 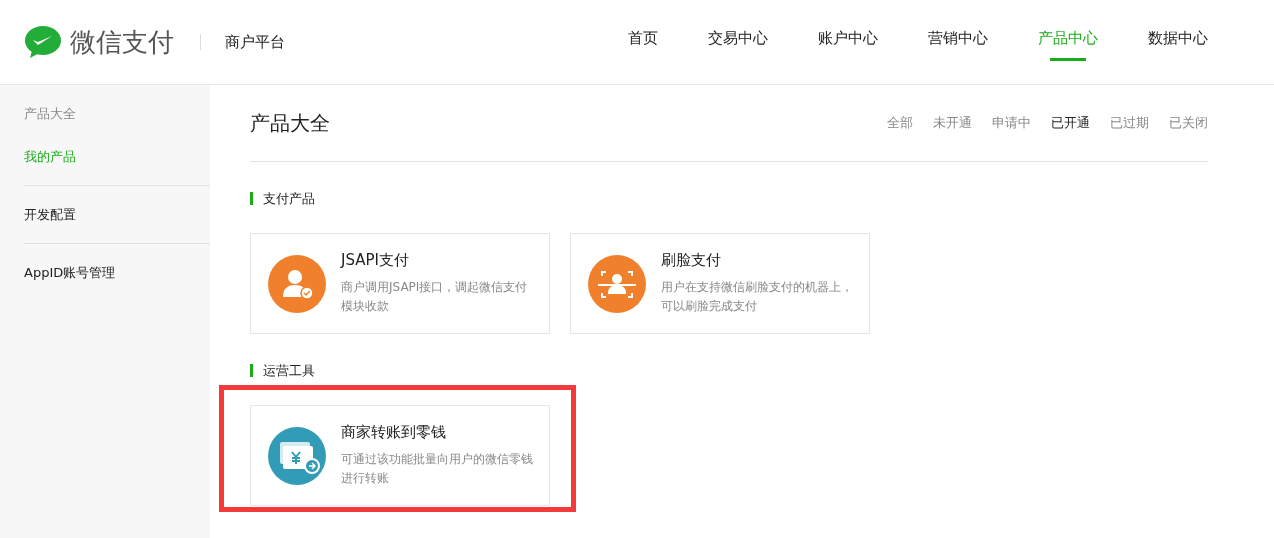 What do you see at coordinates (1070, 123) in the screenshot?
I see `status-filter: 已开通` at bounding box center [1070, 123].